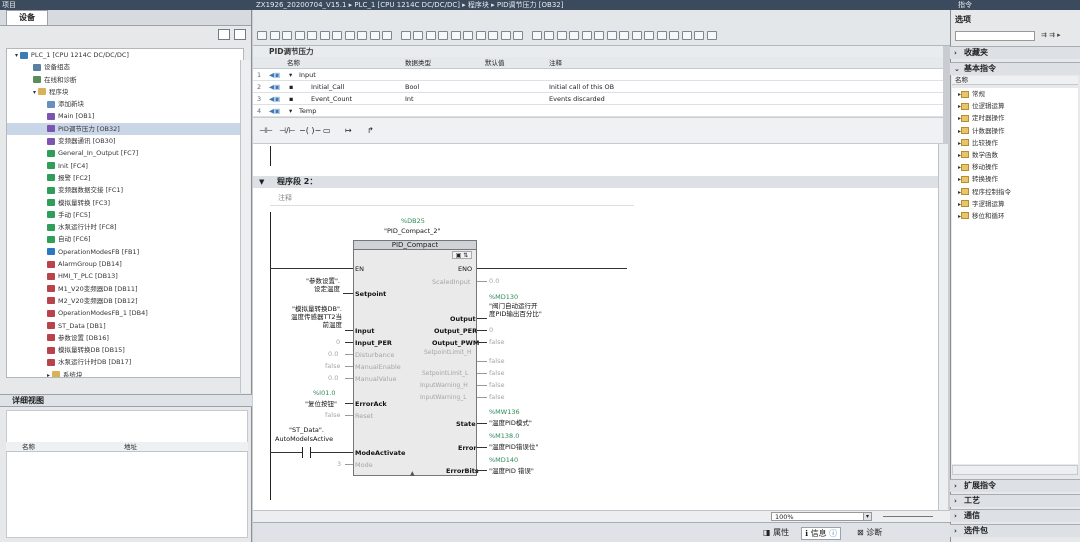 The height and width of the screenshot is (542, 1080). I want to click on tree-item: 设备组态, so click(125, 67).